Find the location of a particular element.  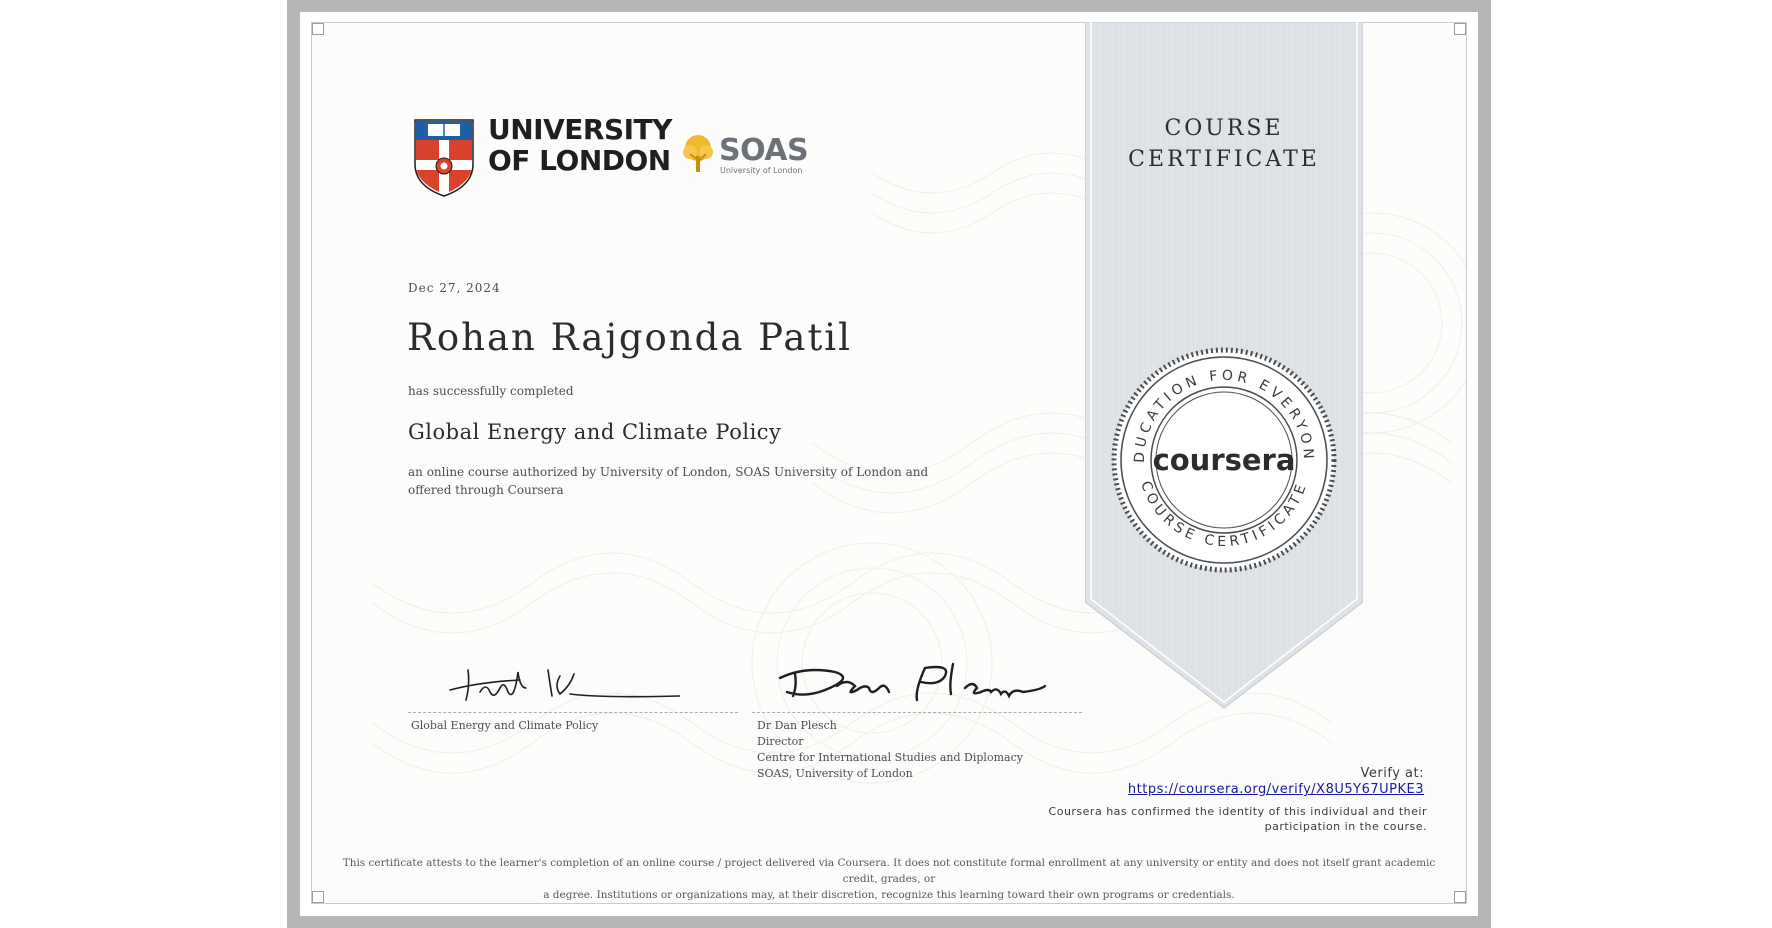

soas-subtitle: University of London is located at coordinates (761, 170).